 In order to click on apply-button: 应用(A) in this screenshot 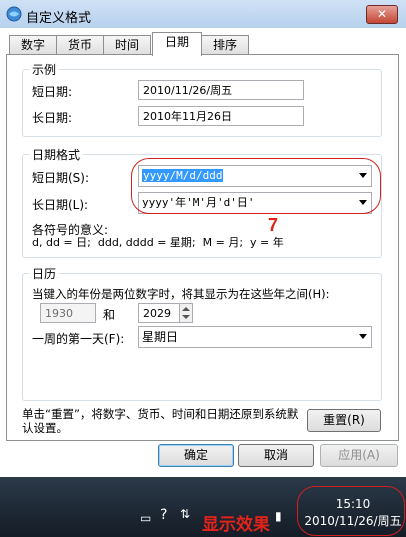, I will do `click(359, 455)`.